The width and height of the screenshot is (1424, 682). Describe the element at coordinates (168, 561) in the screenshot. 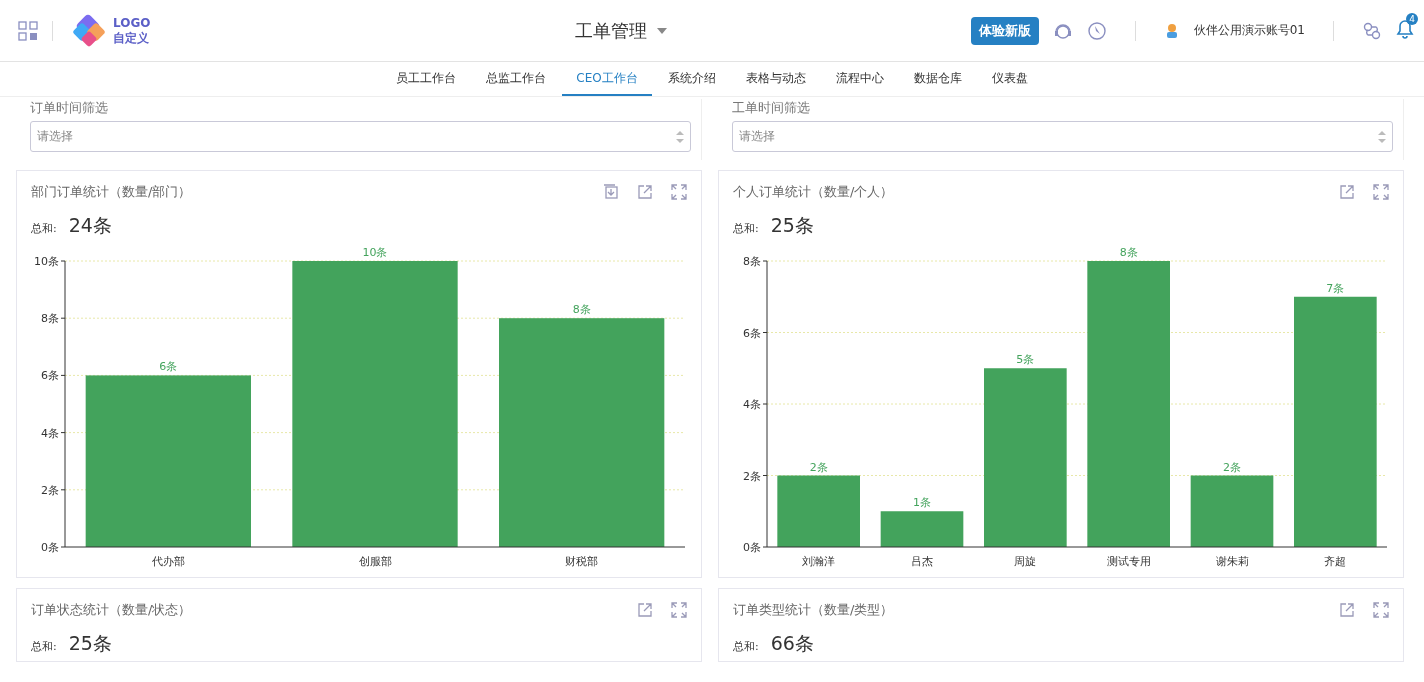

I see `x-axis-label: 代办部` at that location.